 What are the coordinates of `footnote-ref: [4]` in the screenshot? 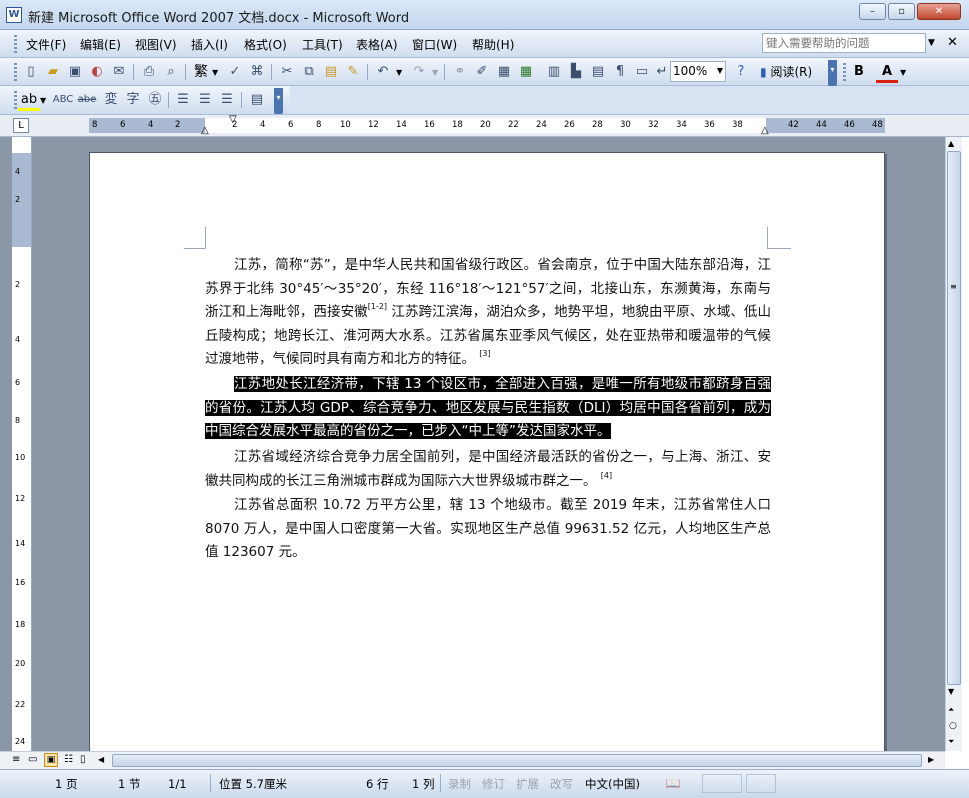 It's located at (606, 475).